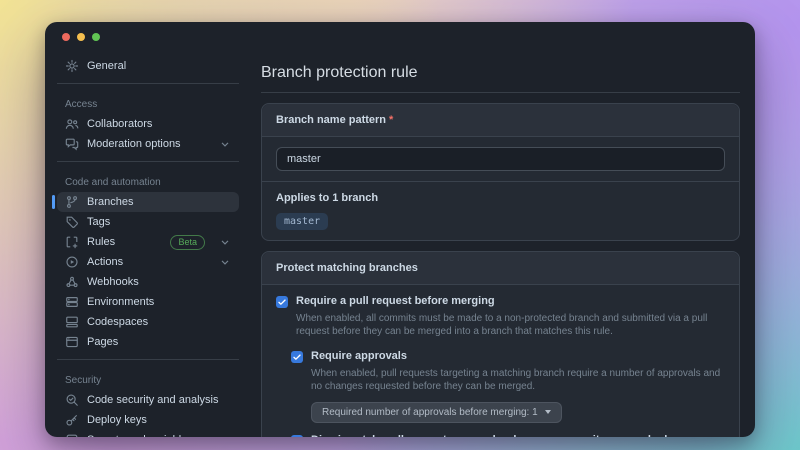  I want to click on sidebar-item-pages: Pages, so click(148, 342).